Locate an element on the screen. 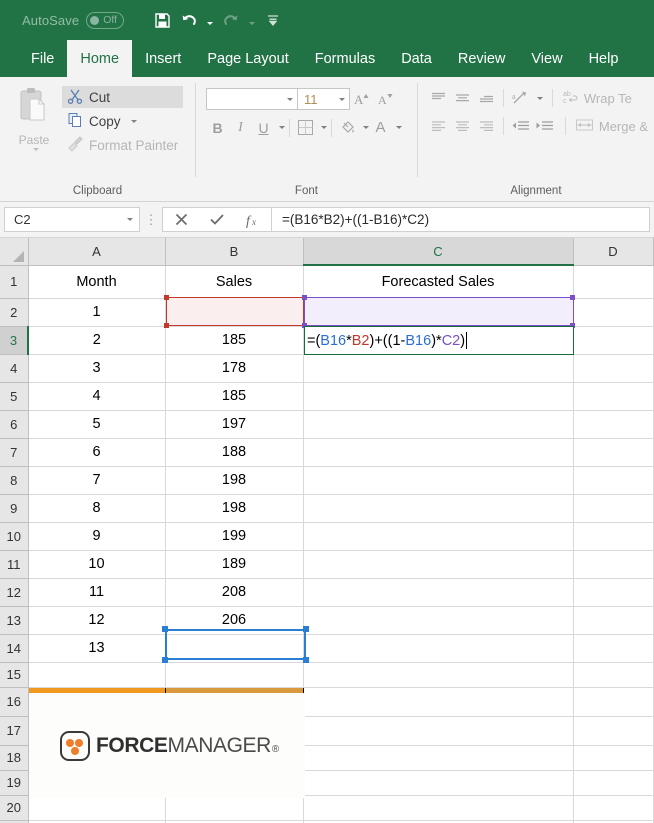  row-header-6: 6 is located at coordinates (14, 424).